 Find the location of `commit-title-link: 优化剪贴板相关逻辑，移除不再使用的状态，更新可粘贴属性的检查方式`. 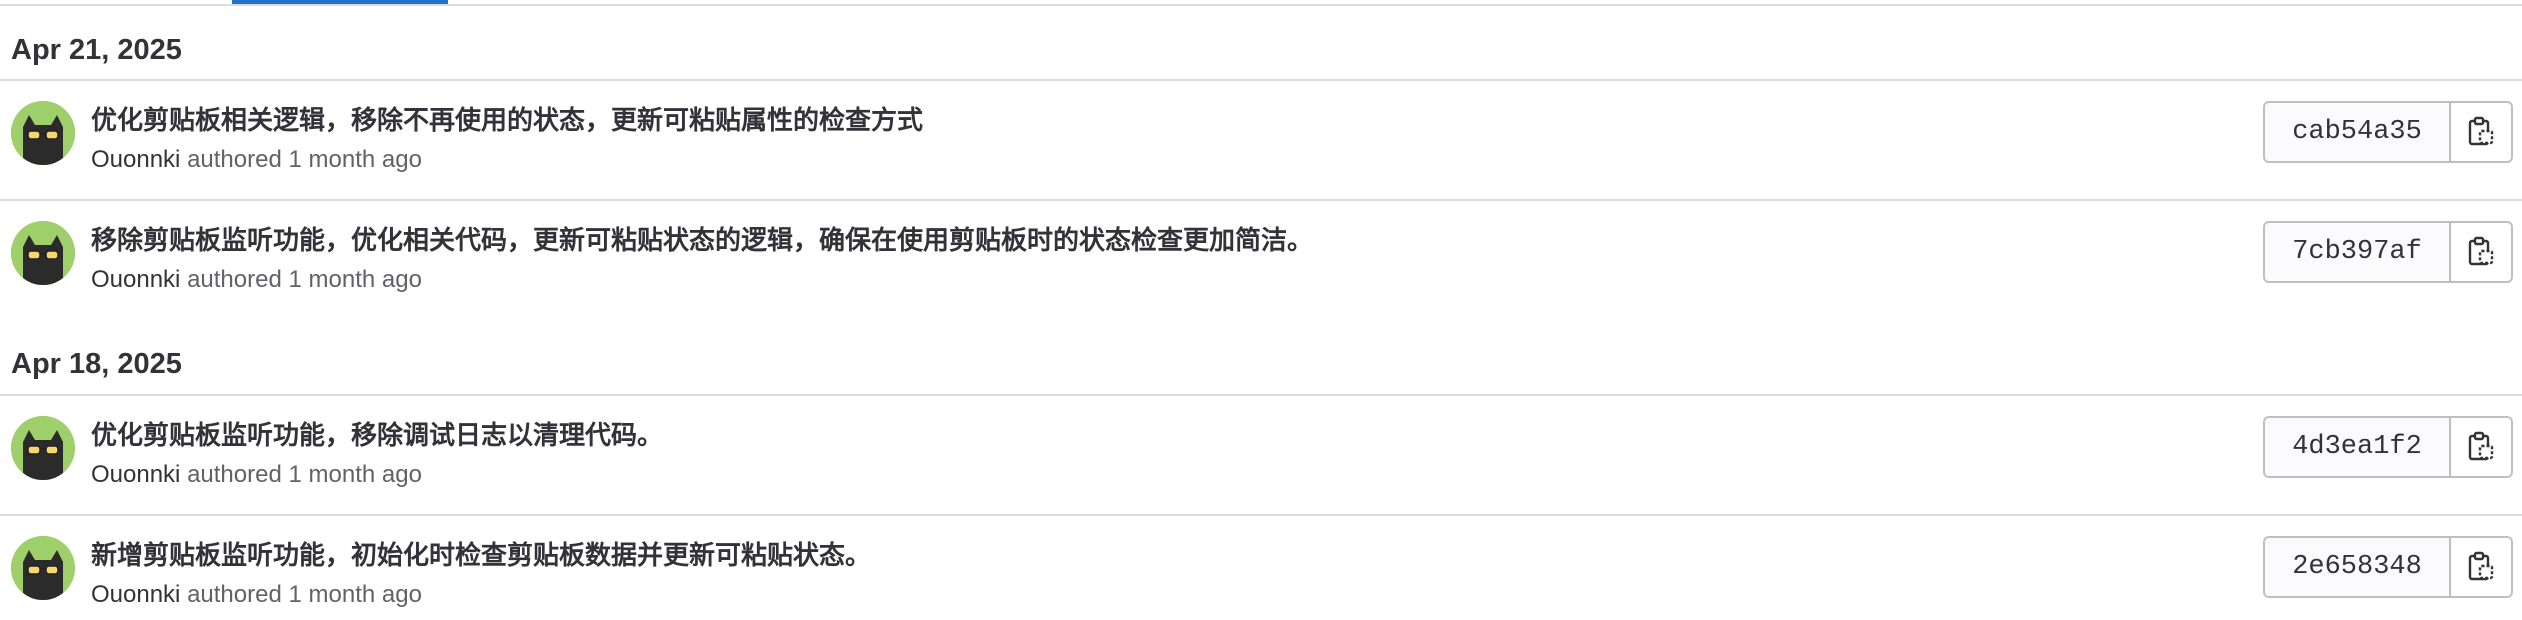

commit-title-link: 优化剪贴板相关逻辑，移除不再使用的状态，更新可粘贴属性的检查方式 is located at coordinates (507, 120).